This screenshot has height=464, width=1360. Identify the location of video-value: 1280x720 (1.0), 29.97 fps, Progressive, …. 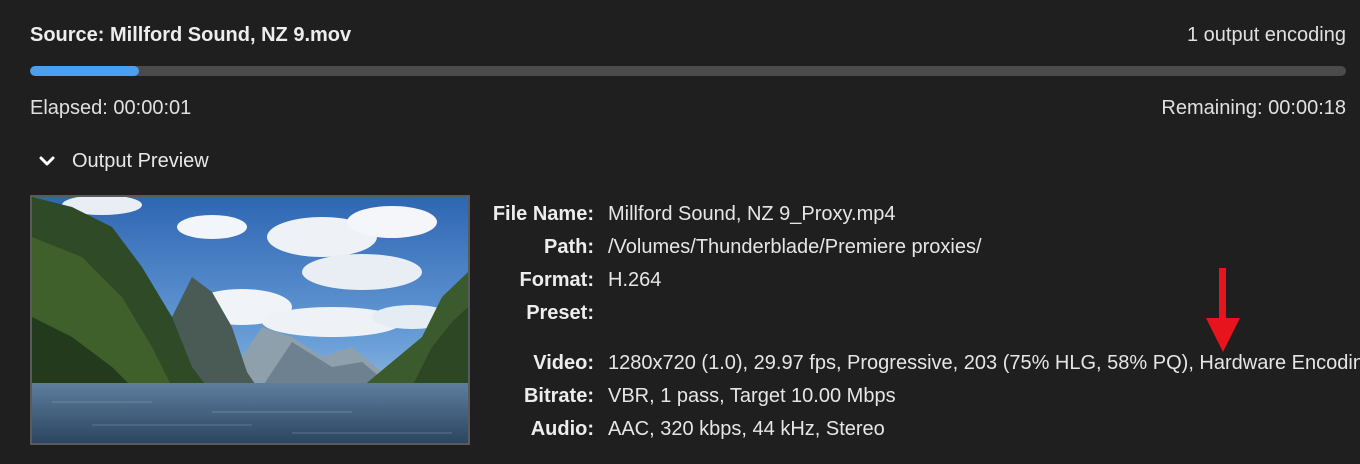
(984, 363).